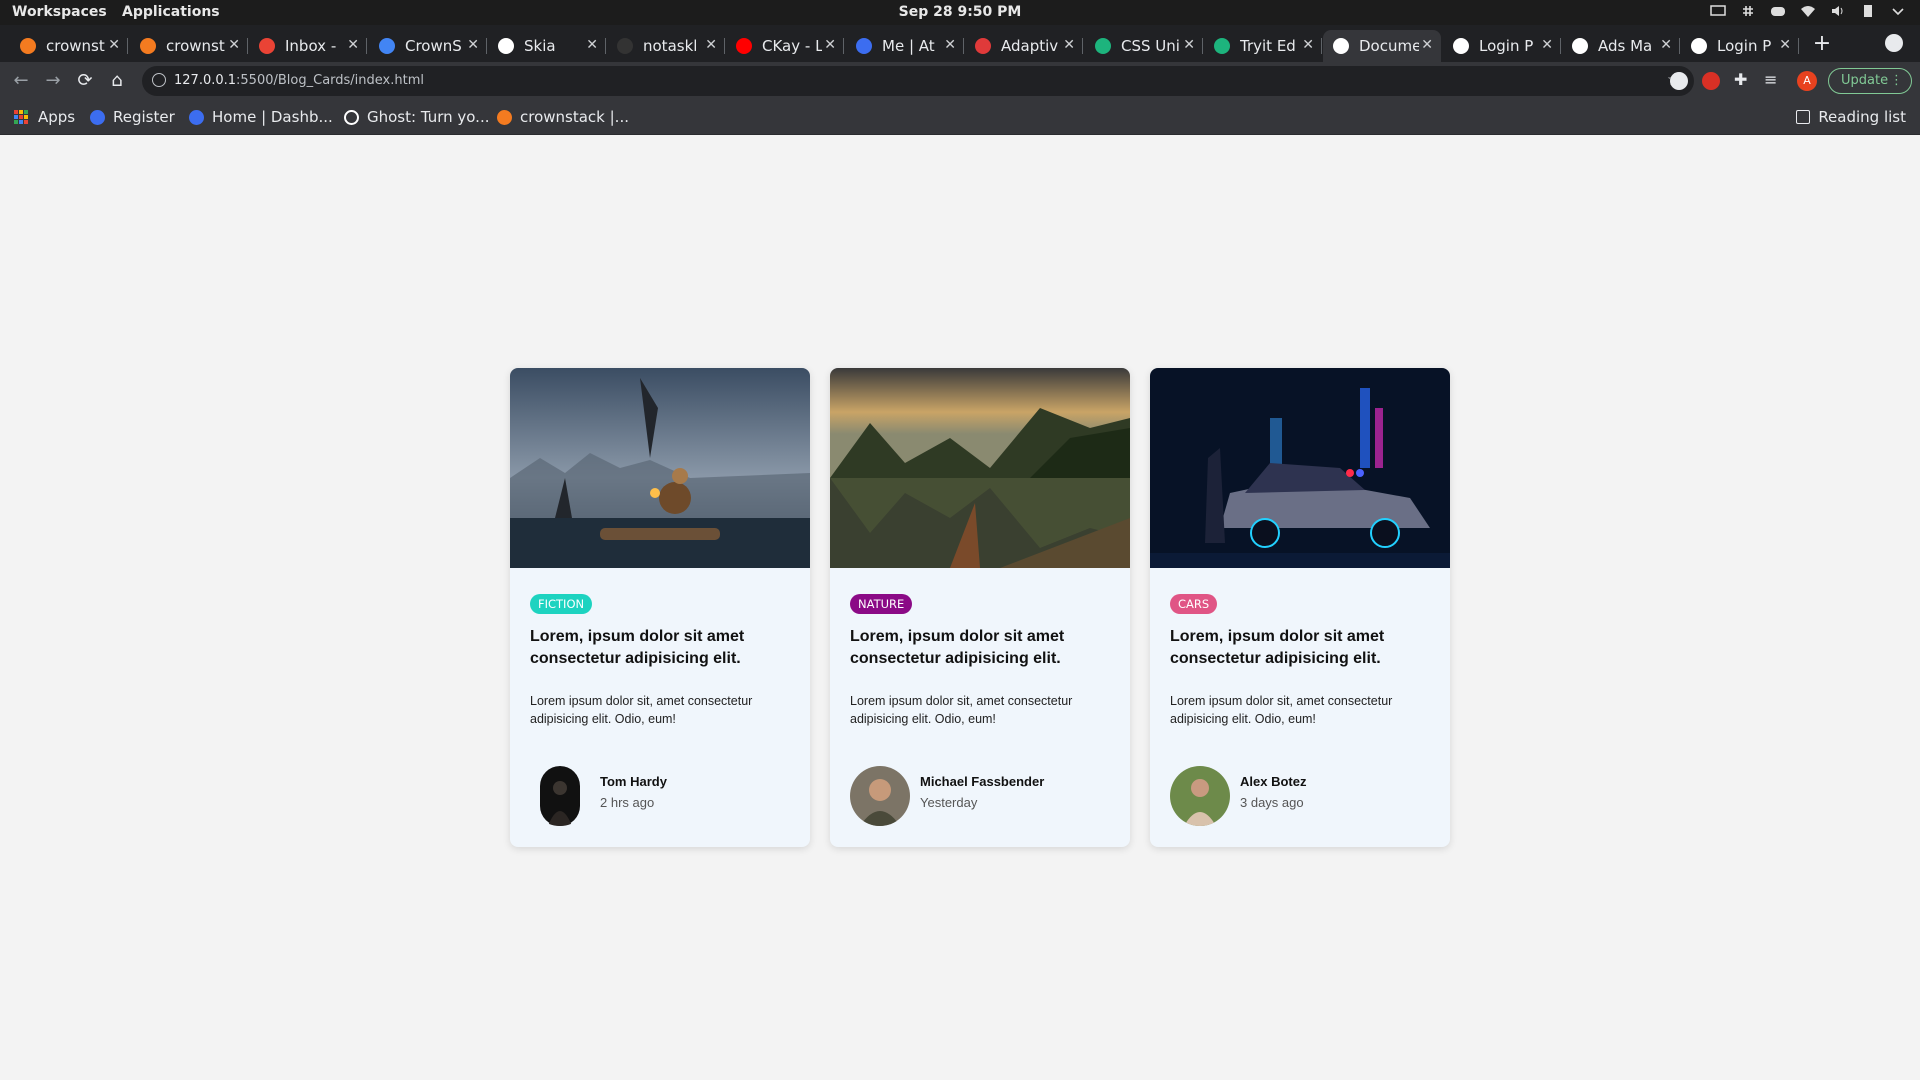 This screenshot has height=1080, width=1920. I want to click on back-icon: ←, so click(21, 81).